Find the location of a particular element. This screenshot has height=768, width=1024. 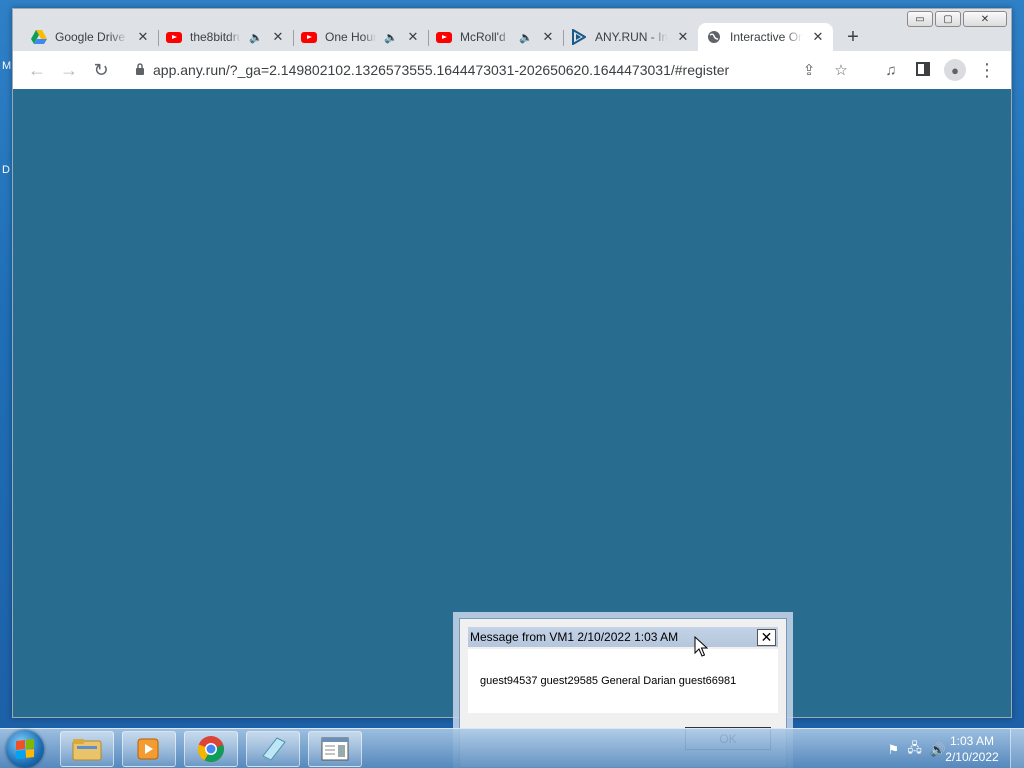

restore-icon: ▢ is located at coordinates (948, 19).